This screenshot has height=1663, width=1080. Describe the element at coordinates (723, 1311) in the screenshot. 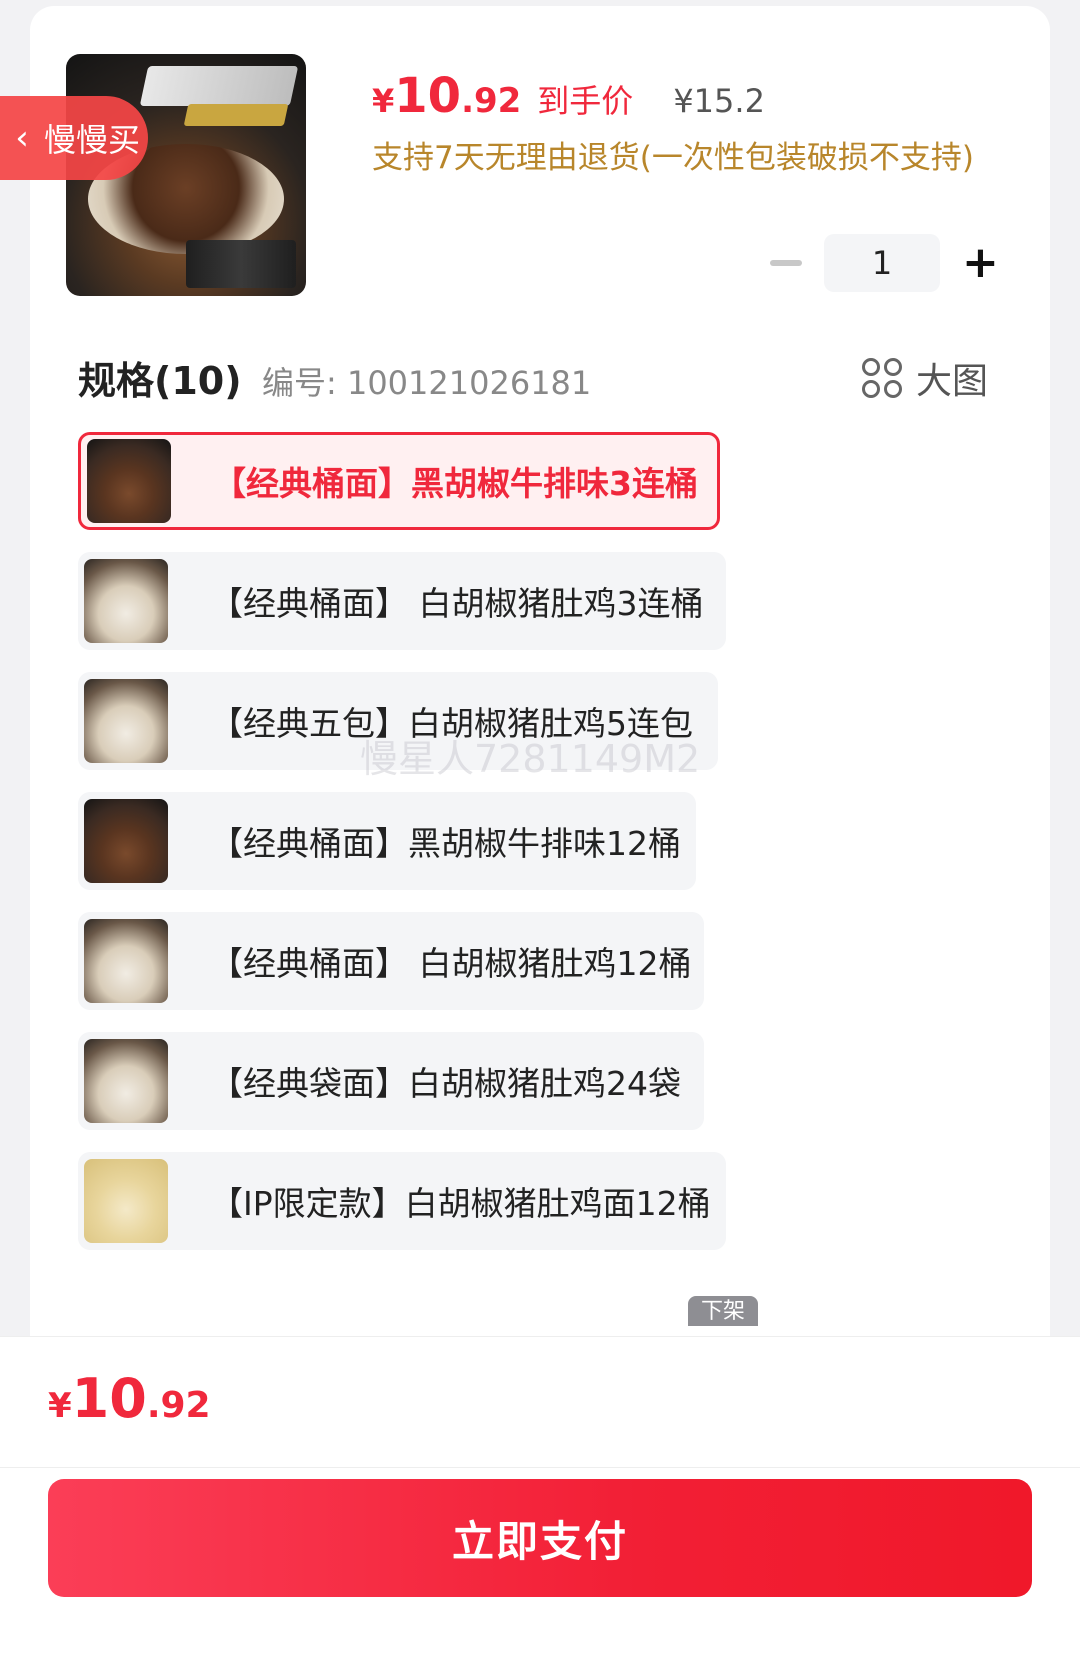

I see `sold-out-badge: 下架` at that location.